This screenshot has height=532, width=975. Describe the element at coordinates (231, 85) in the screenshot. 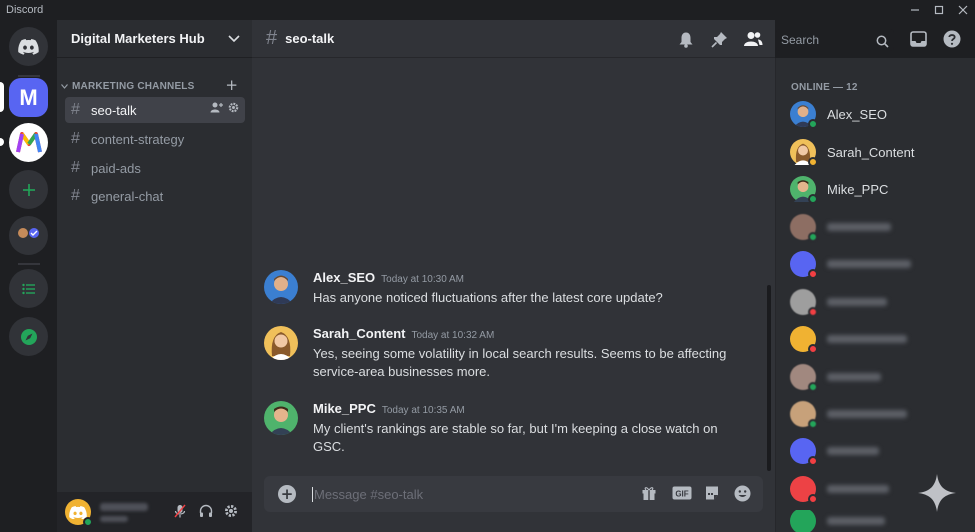

I see `add-channel-icon: +` at that location.